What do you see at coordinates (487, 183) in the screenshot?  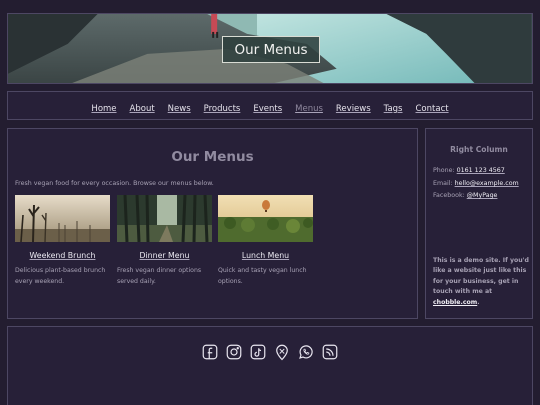 I see `email-link: hello@example.com` at bounding box center [487, 183].